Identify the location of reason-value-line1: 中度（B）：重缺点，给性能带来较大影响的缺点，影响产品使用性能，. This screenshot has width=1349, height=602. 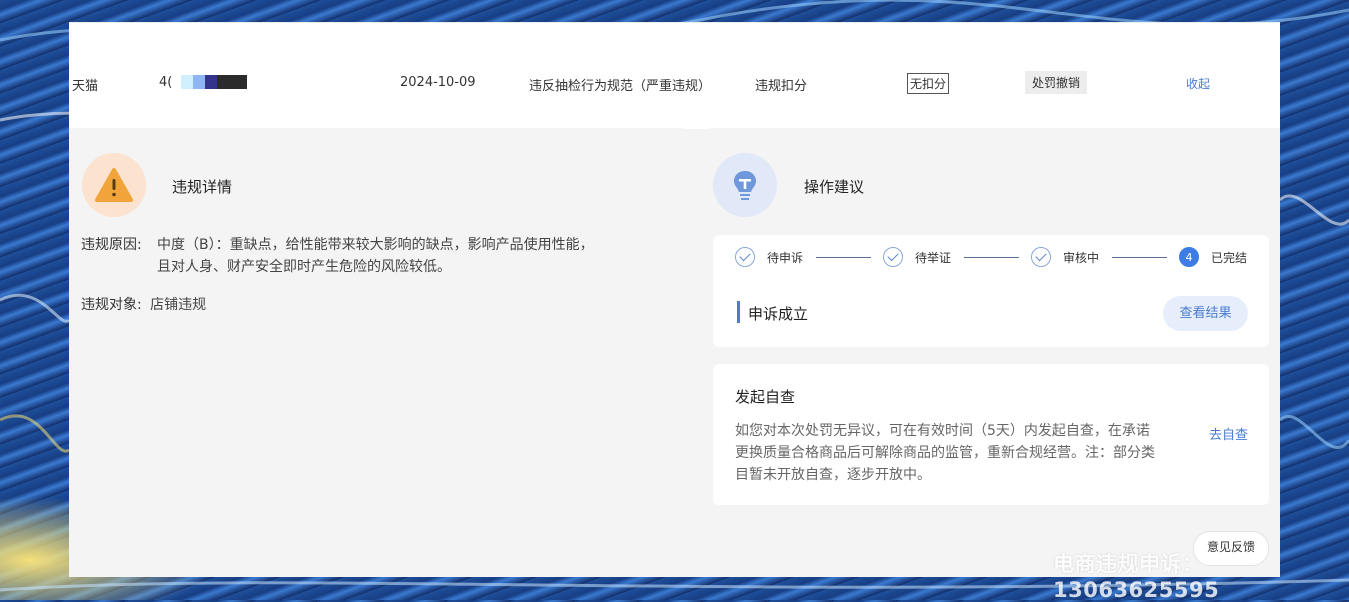
(375, 245).